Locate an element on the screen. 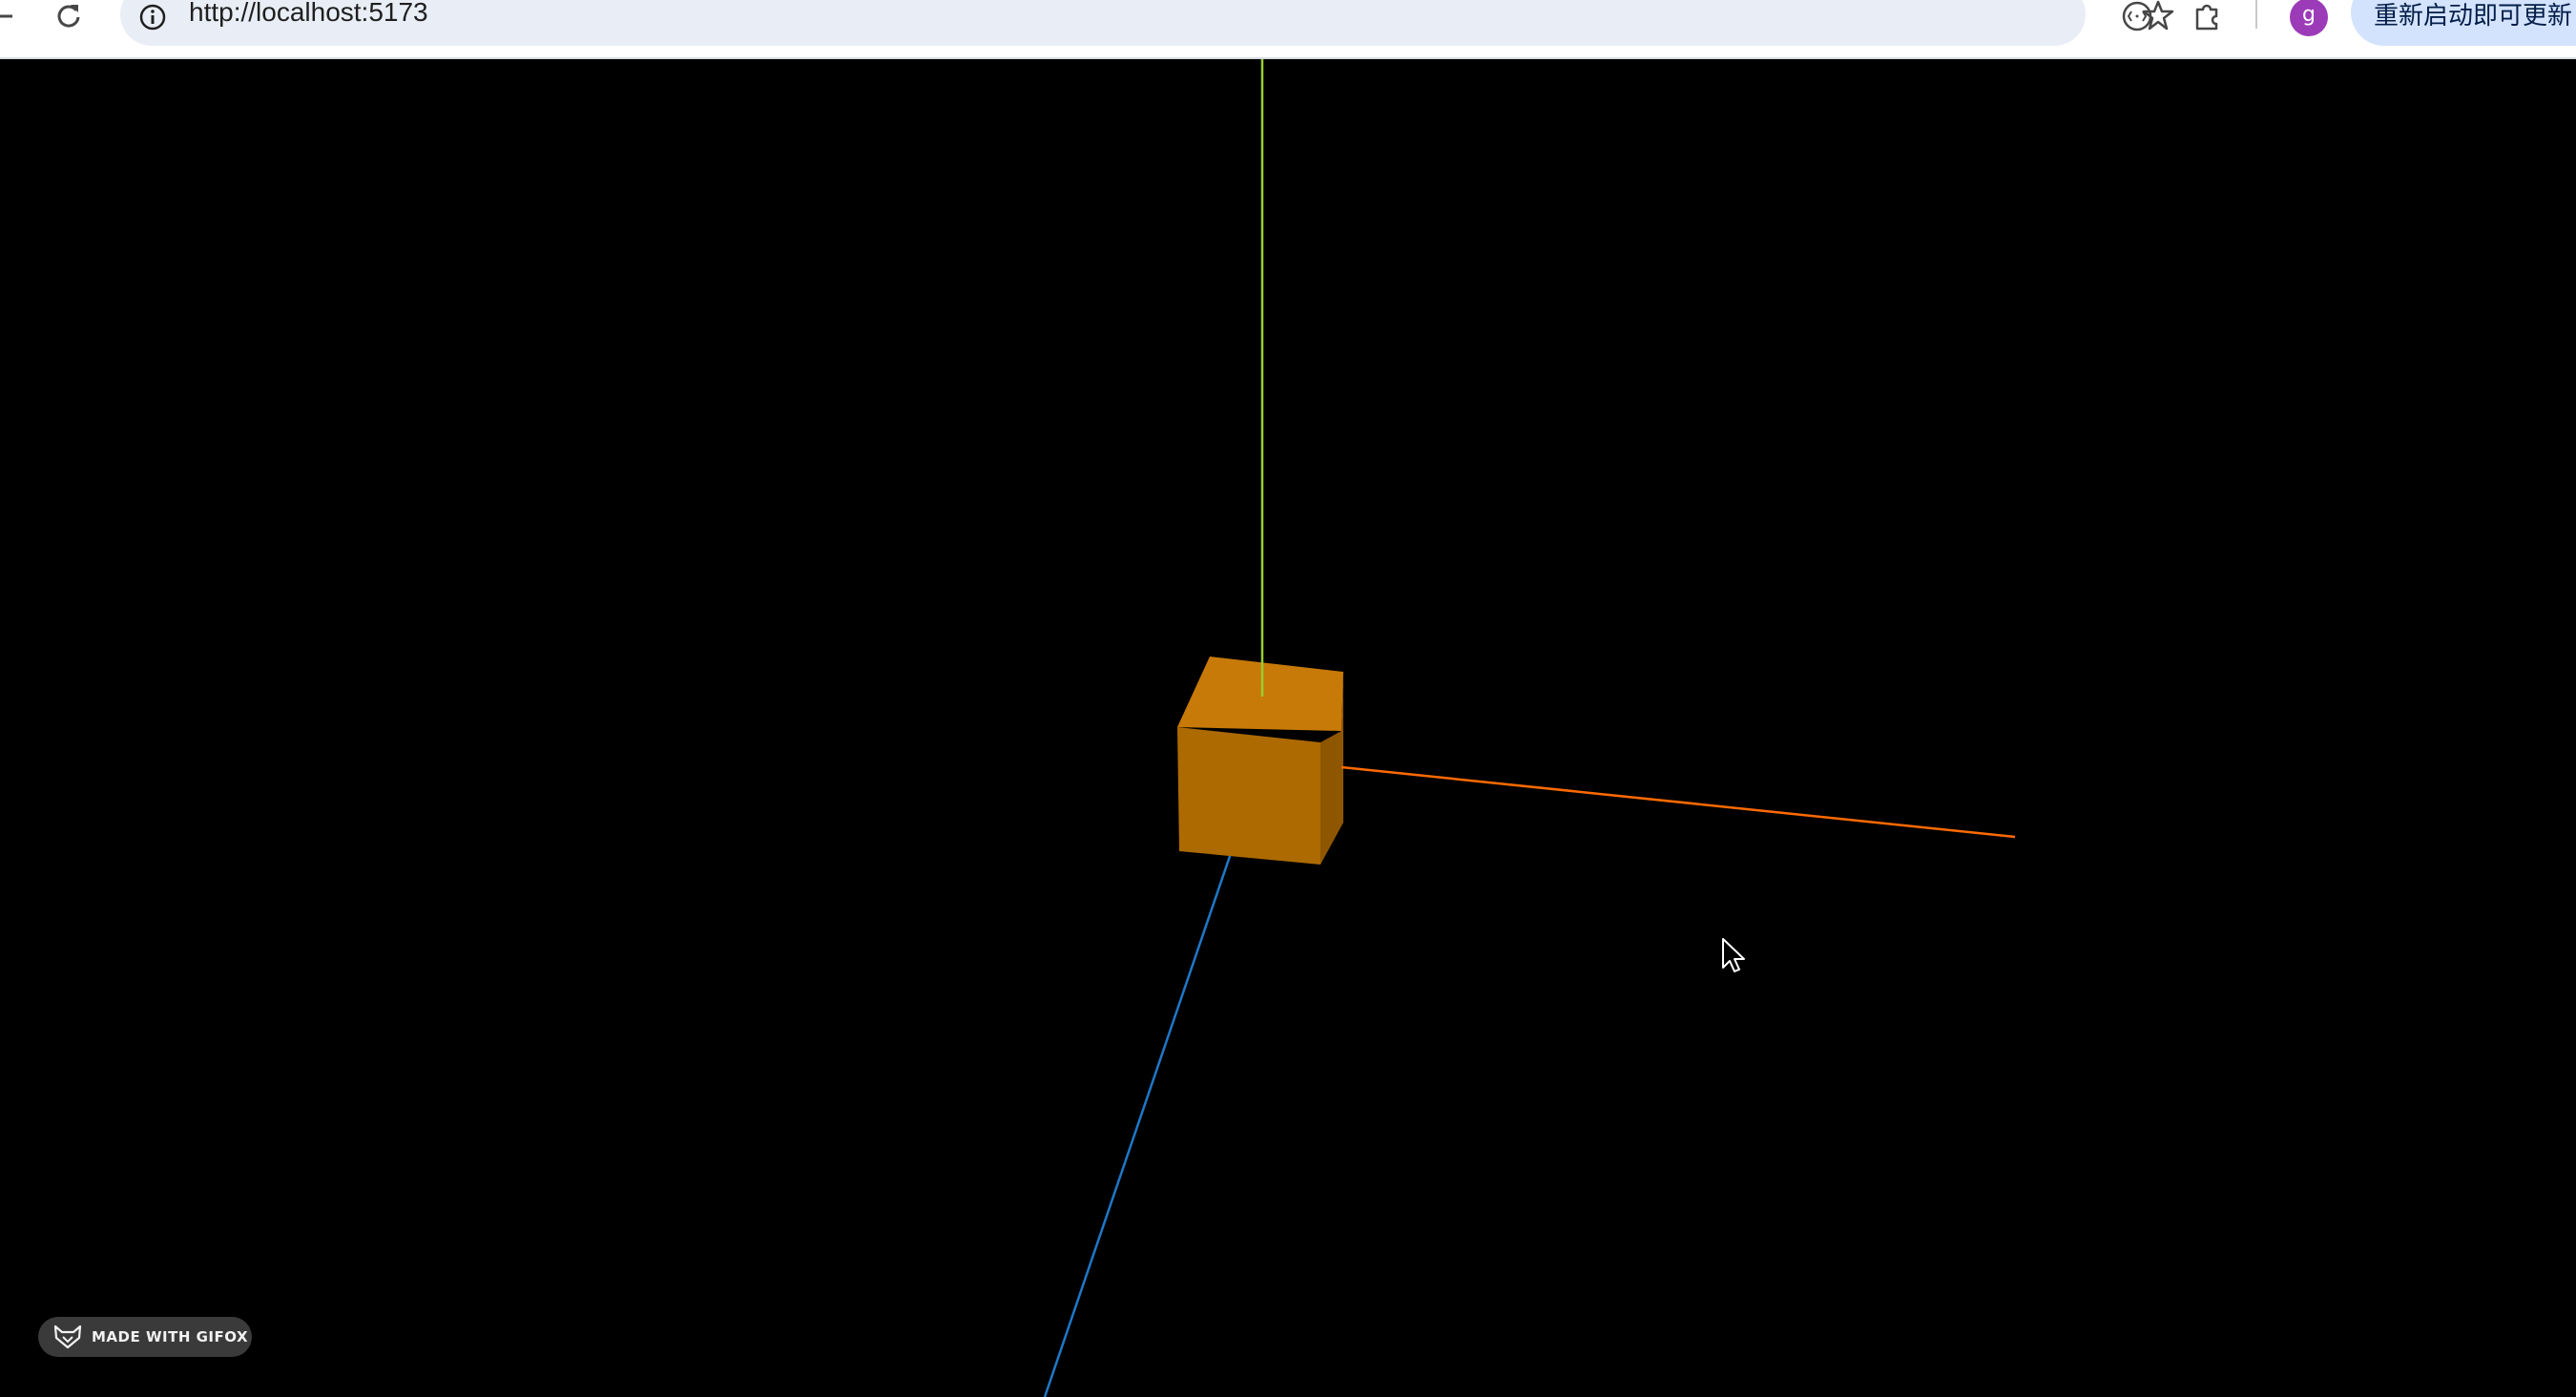  url-text: http://localhost:5173 is located at coordinates (308, 14).